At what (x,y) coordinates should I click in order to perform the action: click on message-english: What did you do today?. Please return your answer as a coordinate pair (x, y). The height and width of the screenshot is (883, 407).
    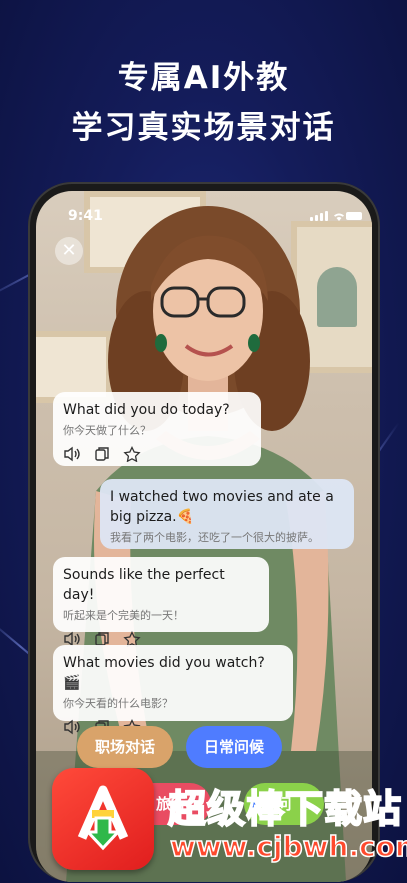
    Looking at the image, I should click on (146, 410).